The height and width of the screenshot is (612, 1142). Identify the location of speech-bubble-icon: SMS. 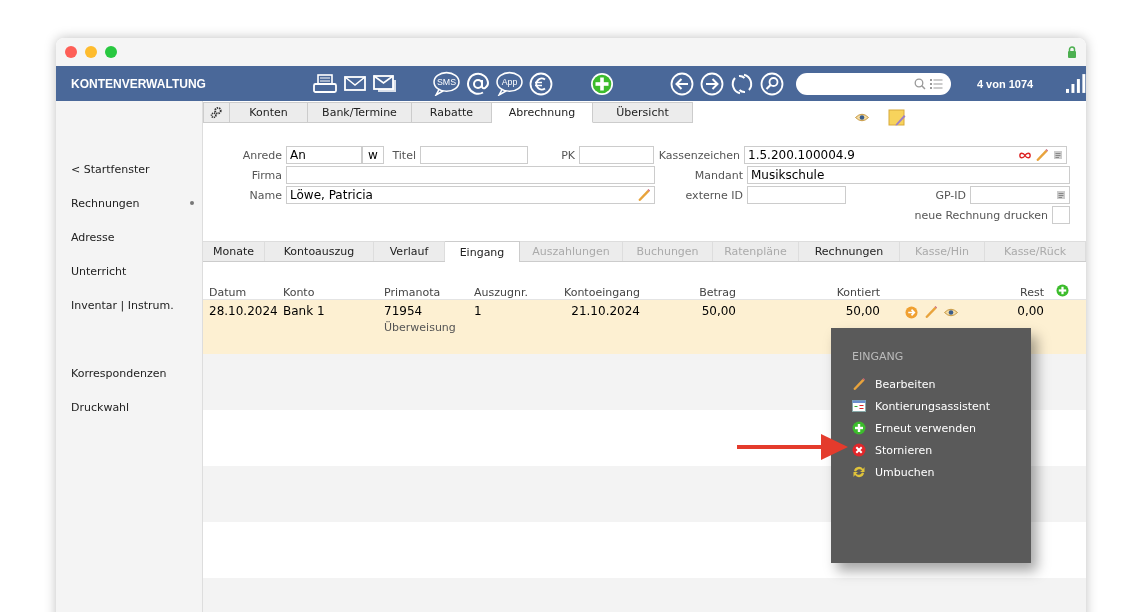
(447, 83).